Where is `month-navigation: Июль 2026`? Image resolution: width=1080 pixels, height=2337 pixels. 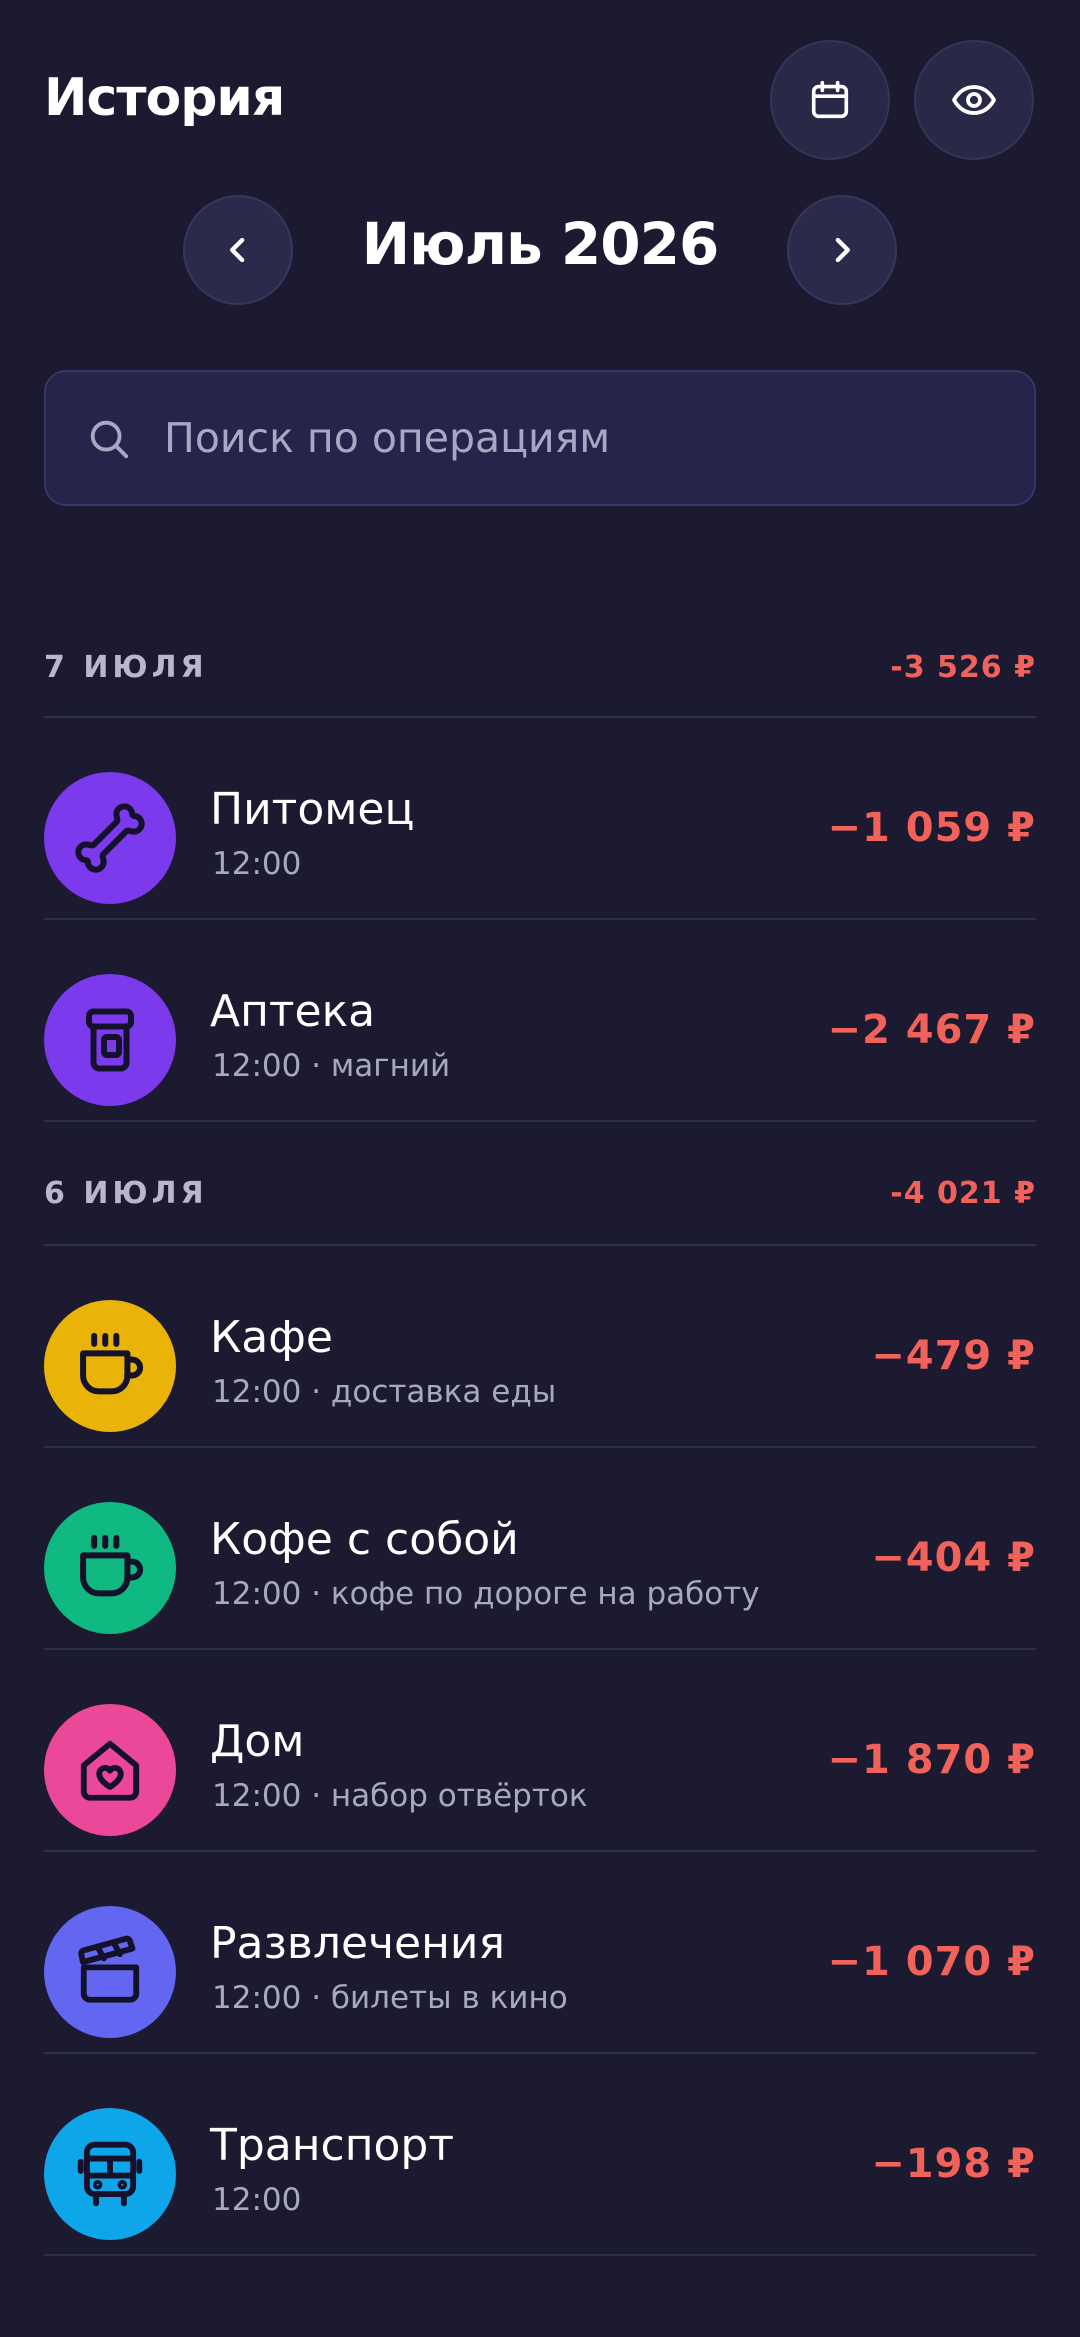
month-navigation: Июль 2026 is located at coordinates (540, 247).